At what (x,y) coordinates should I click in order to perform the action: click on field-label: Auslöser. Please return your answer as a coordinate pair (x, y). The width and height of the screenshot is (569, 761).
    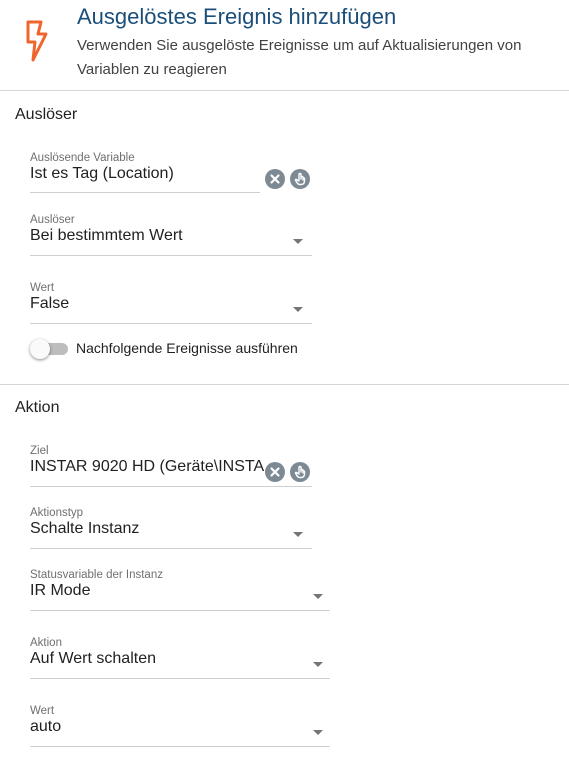
    Looking at the image, I should click on (52, 220).